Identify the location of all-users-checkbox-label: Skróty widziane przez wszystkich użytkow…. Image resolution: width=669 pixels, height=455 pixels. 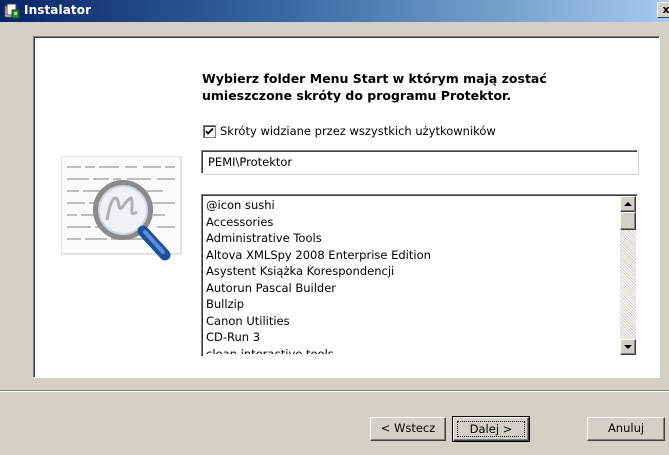
(358, 131).